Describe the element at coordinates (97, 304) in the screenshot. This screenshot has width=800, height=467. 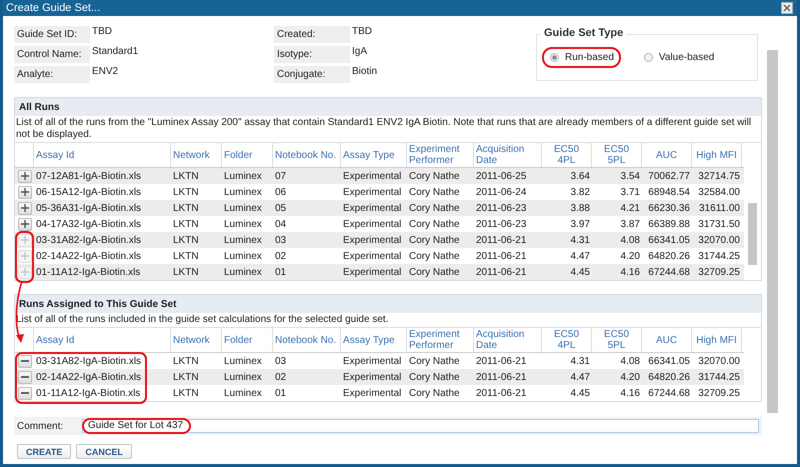
I see `section-title: Runs Assigned to This Guide Set` at that location.